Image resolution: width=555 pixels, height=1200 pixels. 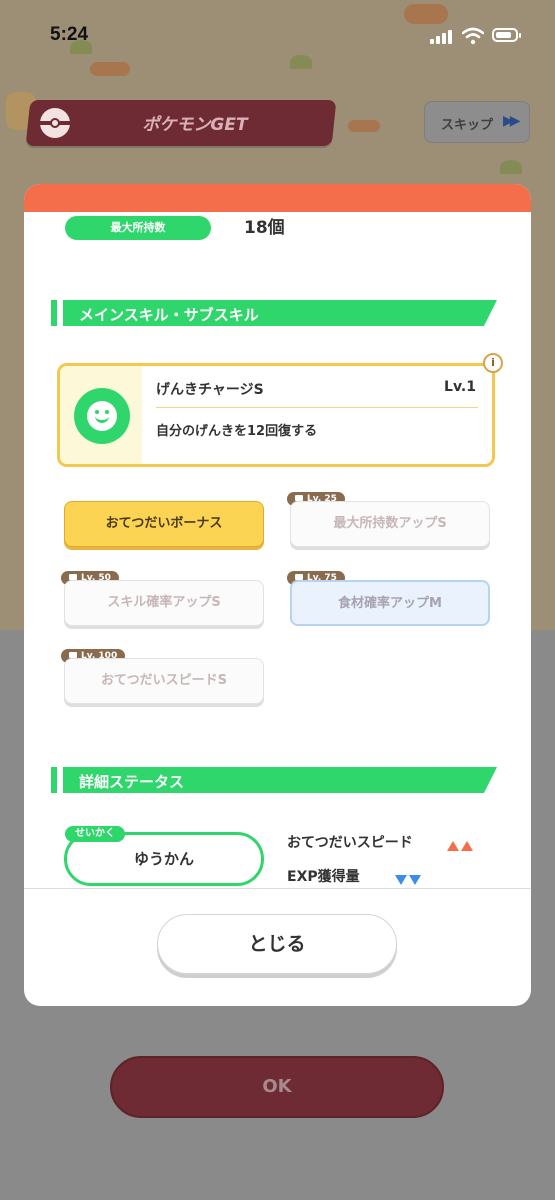 What do you see at coordinates (473, 36) in the screenshot?
I see `wifi-icon` at bounding box center [473, 36].